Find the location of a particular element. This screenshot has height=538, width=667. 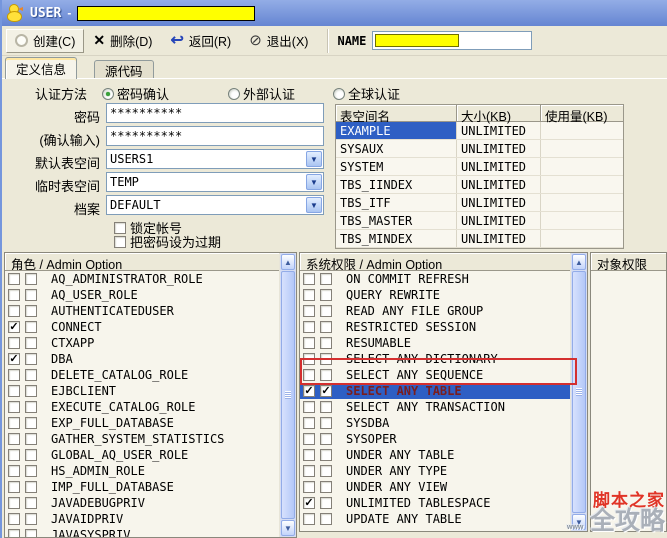

radio-password-auth: 密码确认 is located at coordinates (135, 93).